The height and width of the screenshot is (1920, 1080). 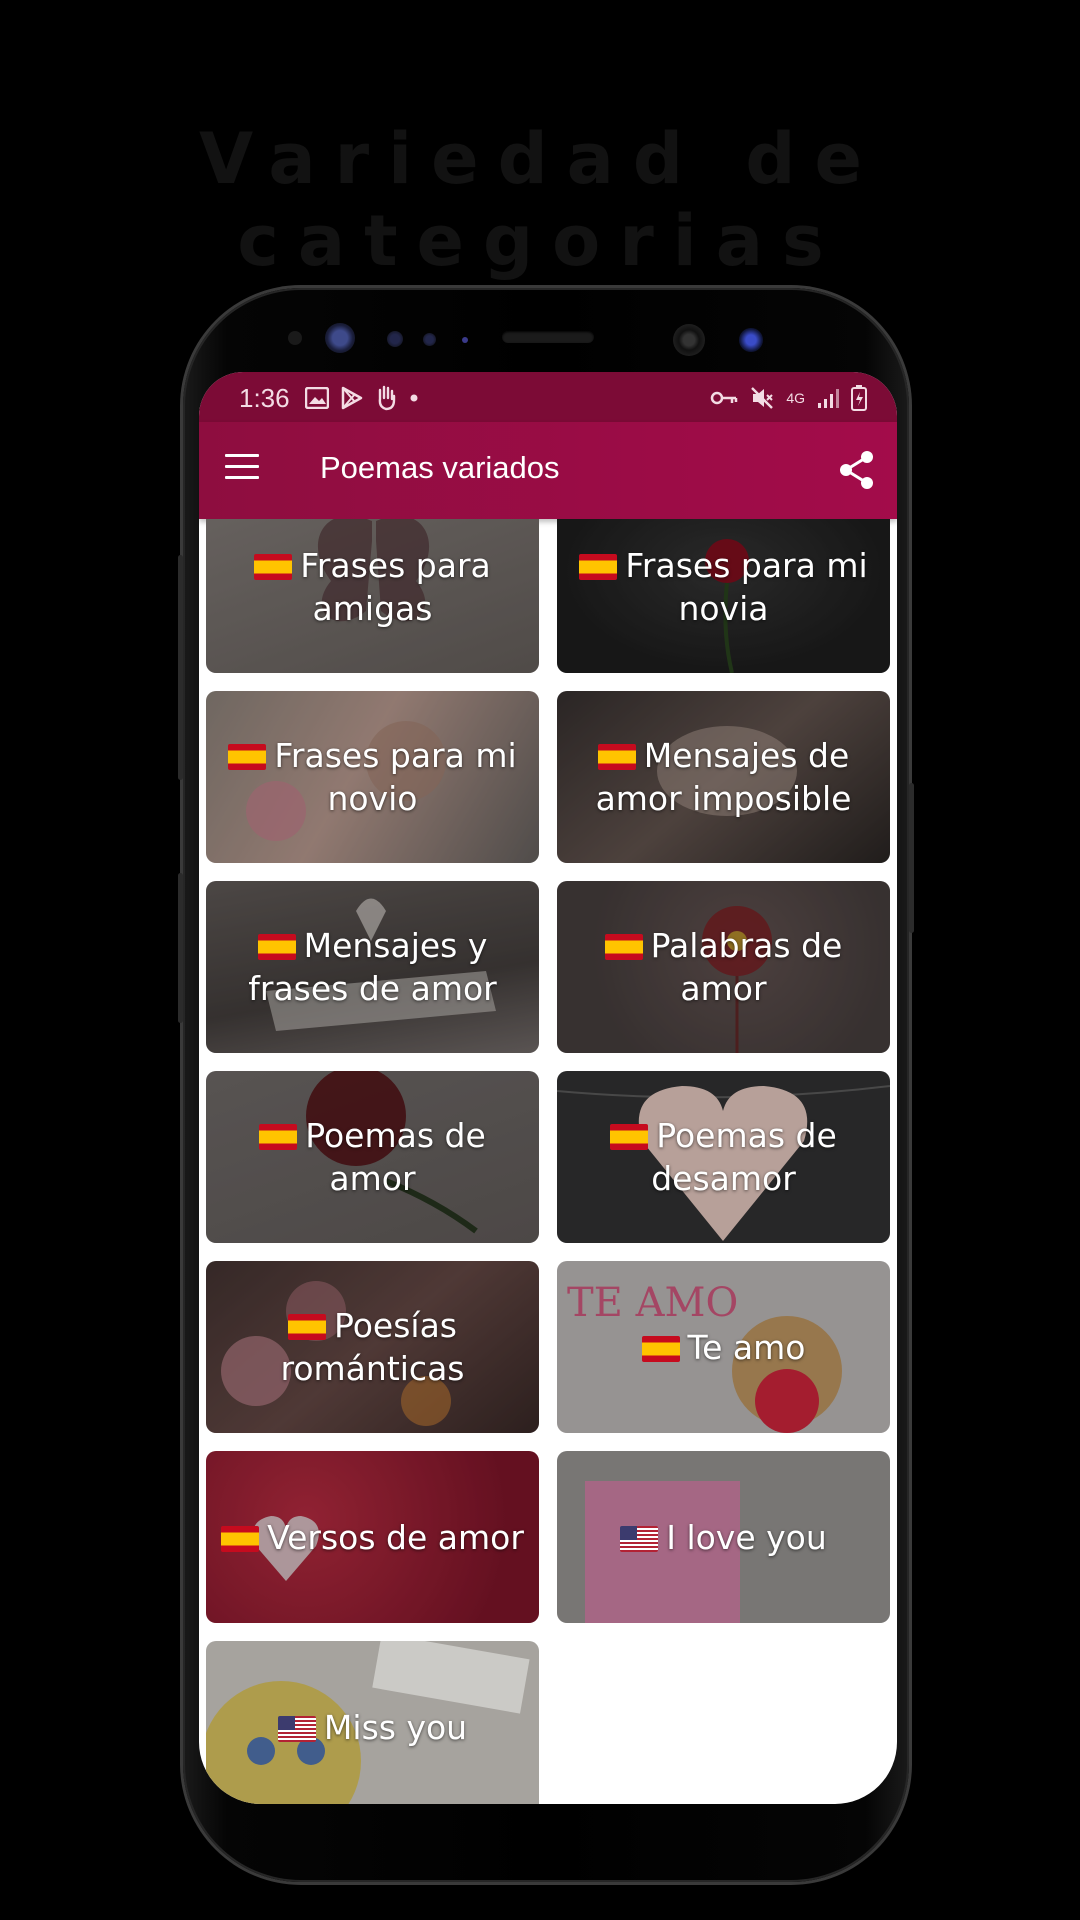 I want to click on app-bar: Poemas variados, so click(x=548, y=470).